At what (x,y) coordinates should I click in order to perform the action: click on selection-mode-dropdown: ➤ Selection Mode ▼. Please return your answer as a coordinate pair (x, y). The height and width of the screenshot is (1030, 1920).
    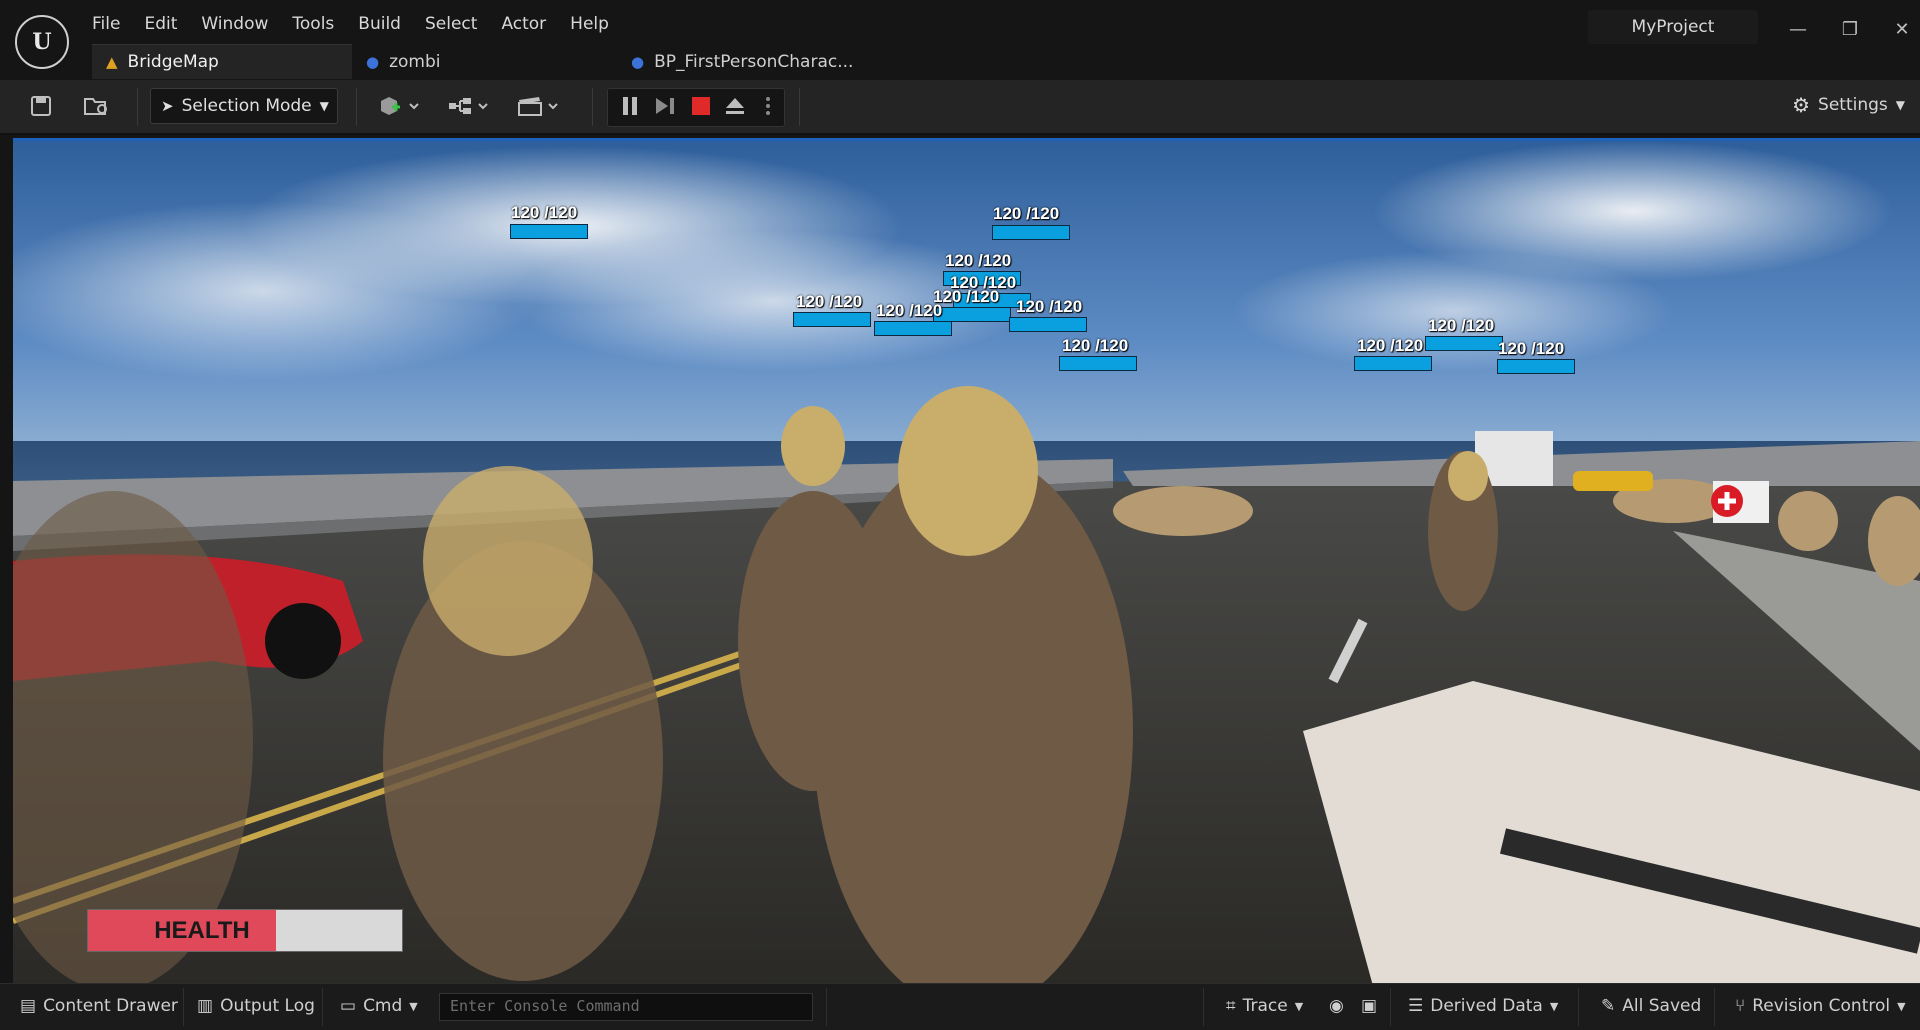
    Looking at the image, I should click on (244, 106).